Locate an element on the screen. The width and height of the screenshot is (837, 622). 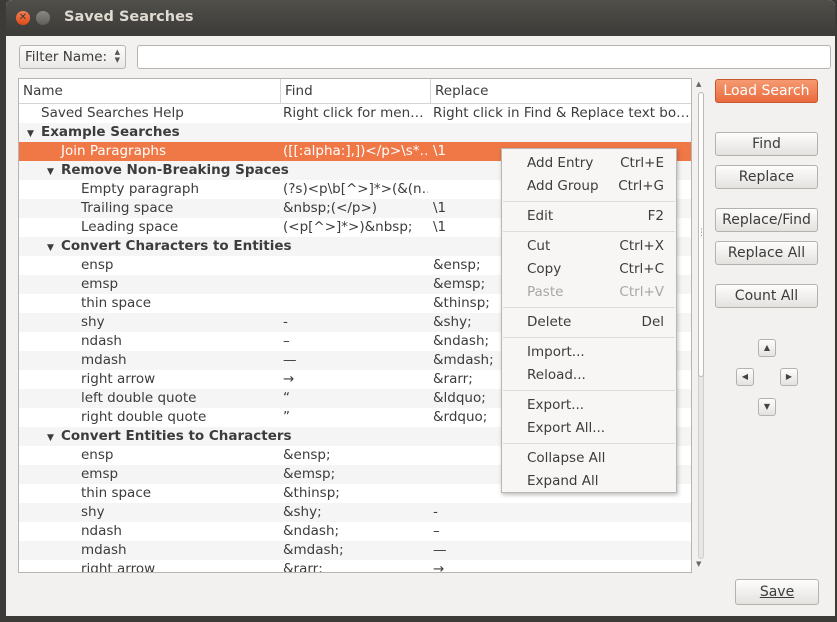
name-cell: ▼ Convert Characters to Entities is located at coordinates (162, 247).